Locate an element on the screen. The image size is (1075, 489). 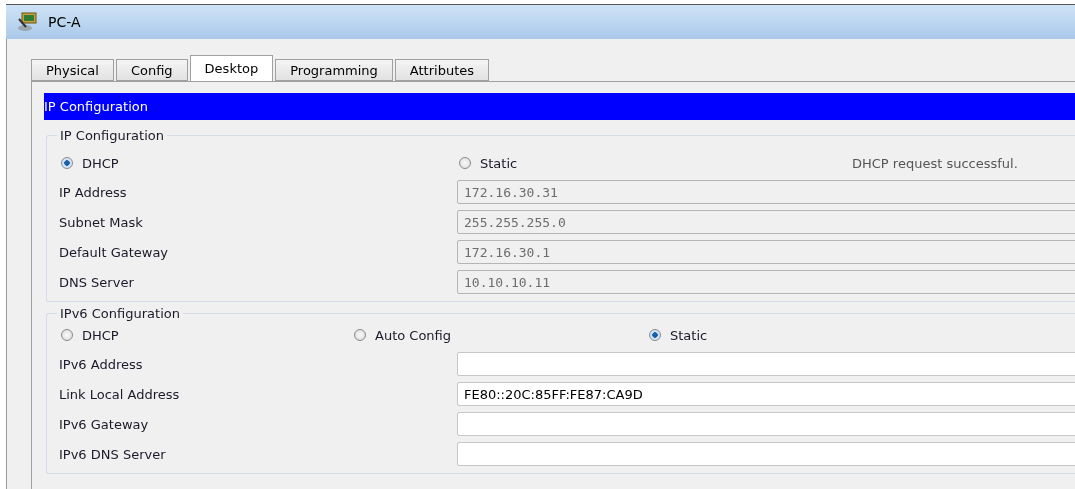
field-label: DNS Server is located at coordinates (97, 282).